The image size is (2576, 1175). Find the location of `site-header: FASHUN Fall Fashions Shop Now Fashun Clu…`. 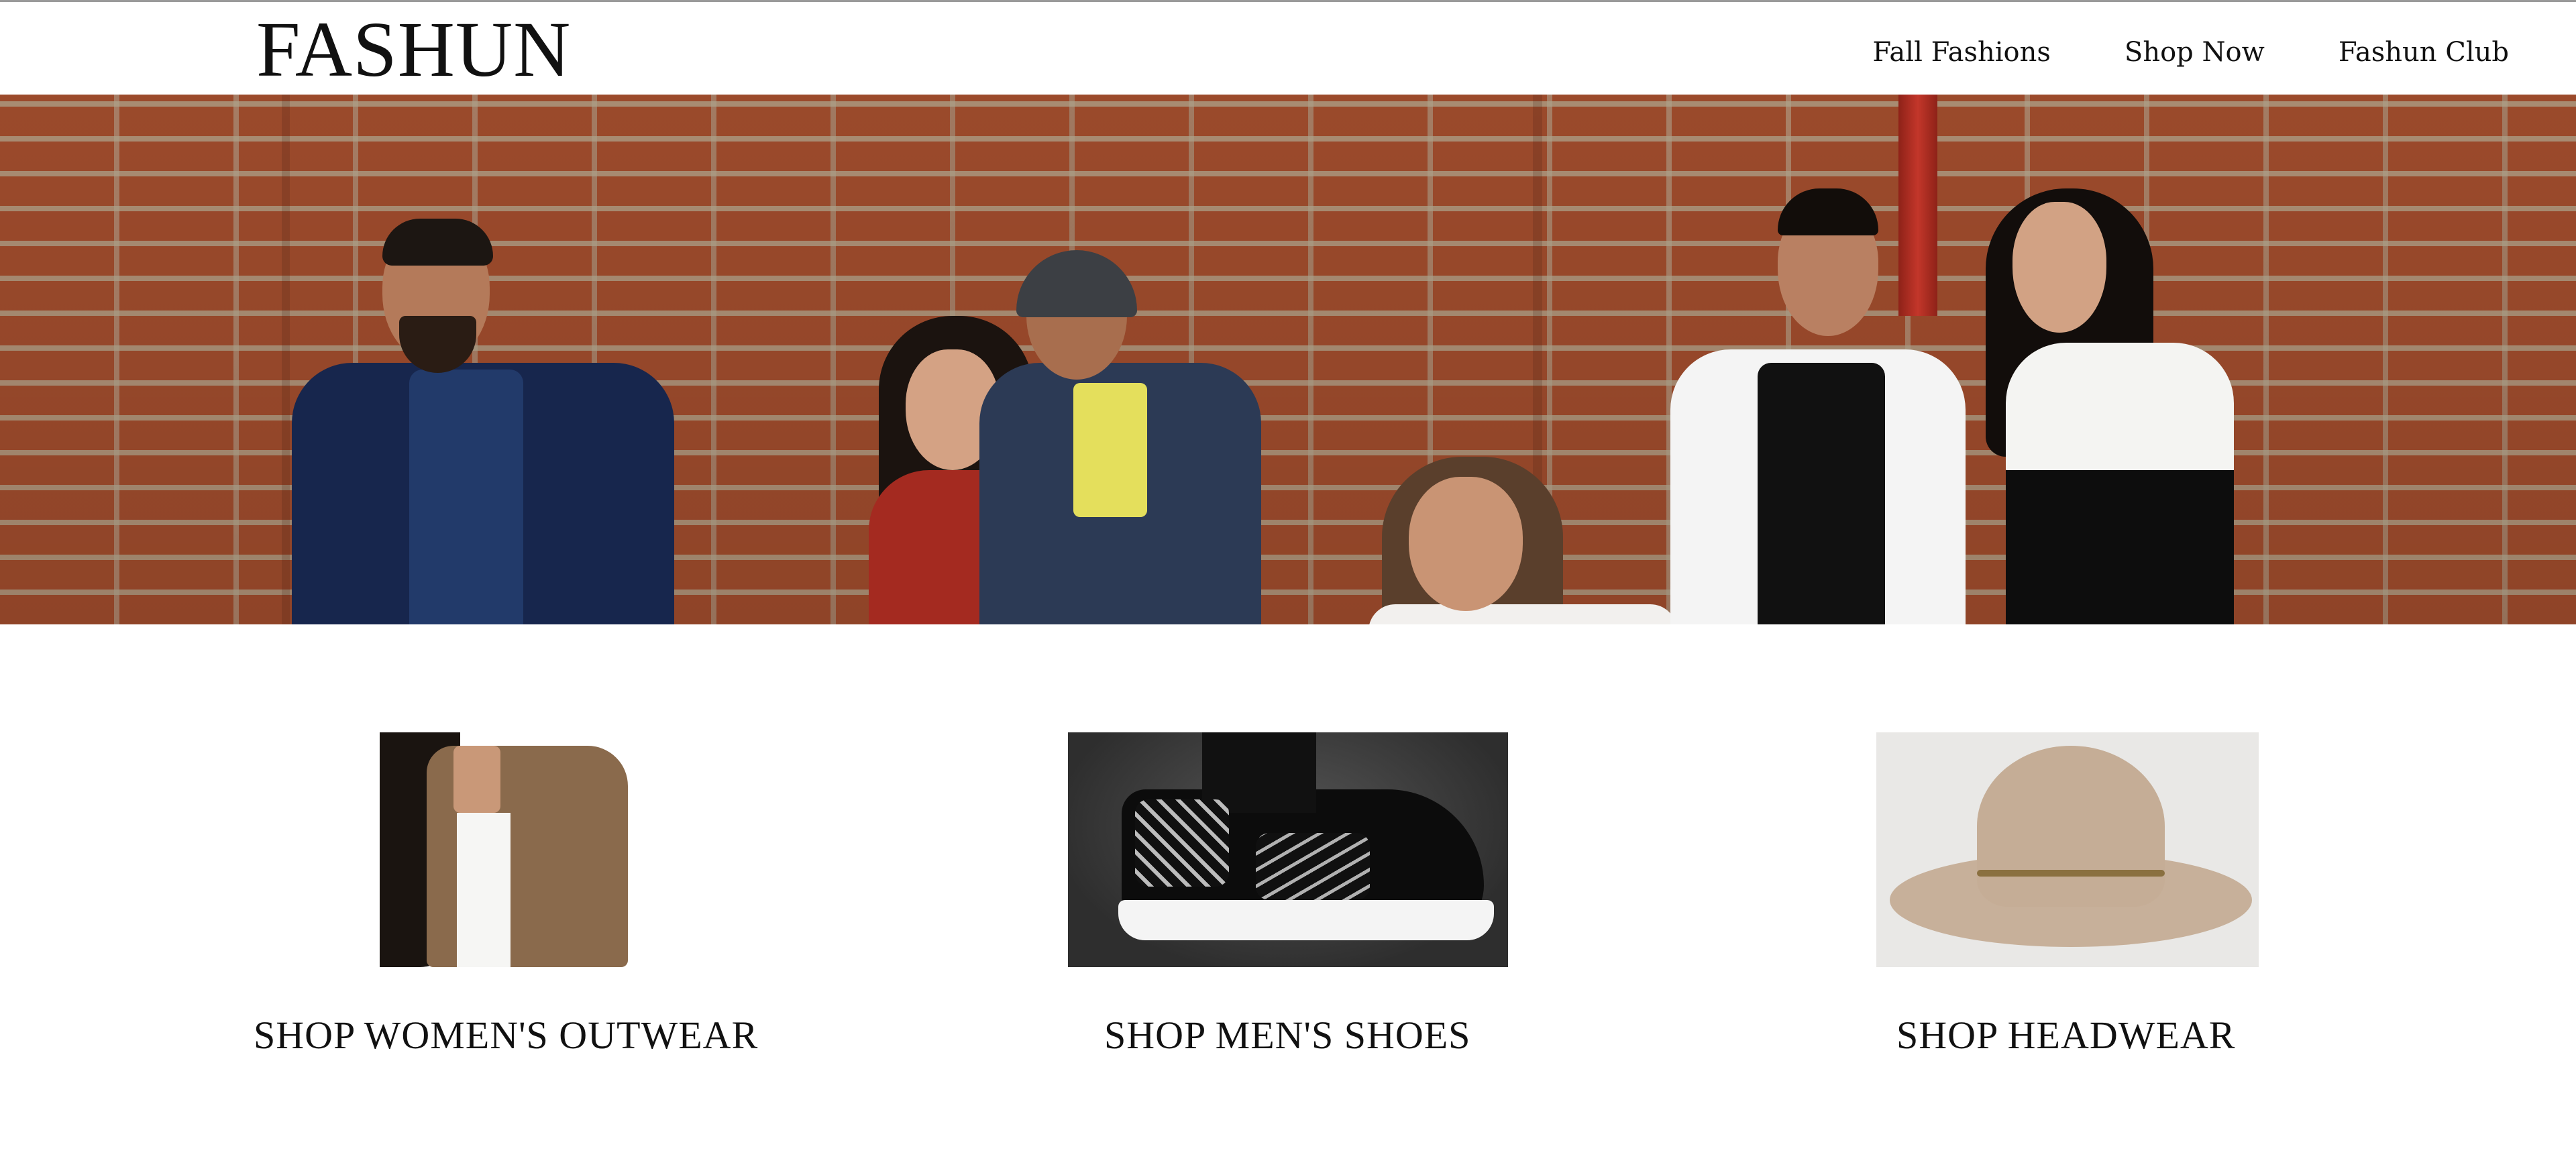

site-header: FASHUN Fall Fashions Shop Now Fashun Clu… is located at coordinates (1288, 48).